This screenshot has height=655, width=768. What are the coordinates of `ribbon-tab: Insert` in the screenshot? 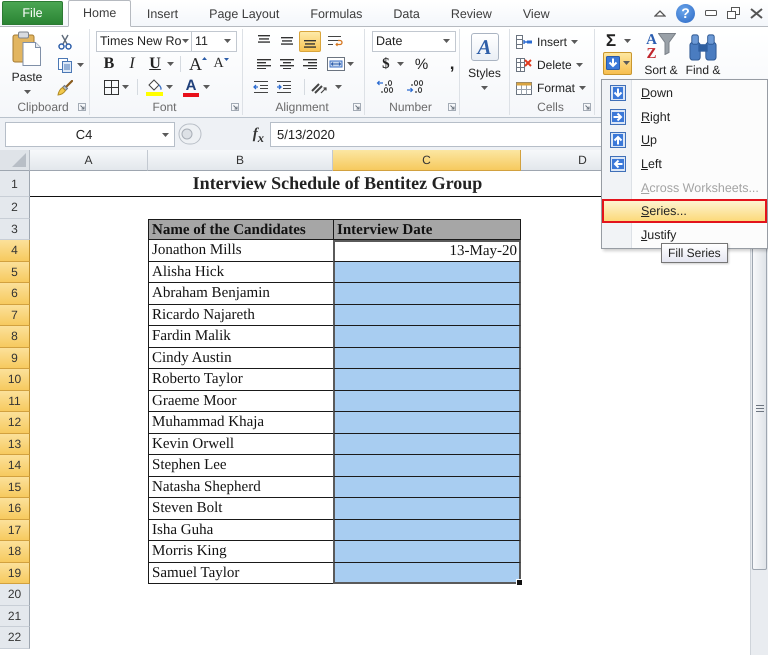 It's located at (162, 14).